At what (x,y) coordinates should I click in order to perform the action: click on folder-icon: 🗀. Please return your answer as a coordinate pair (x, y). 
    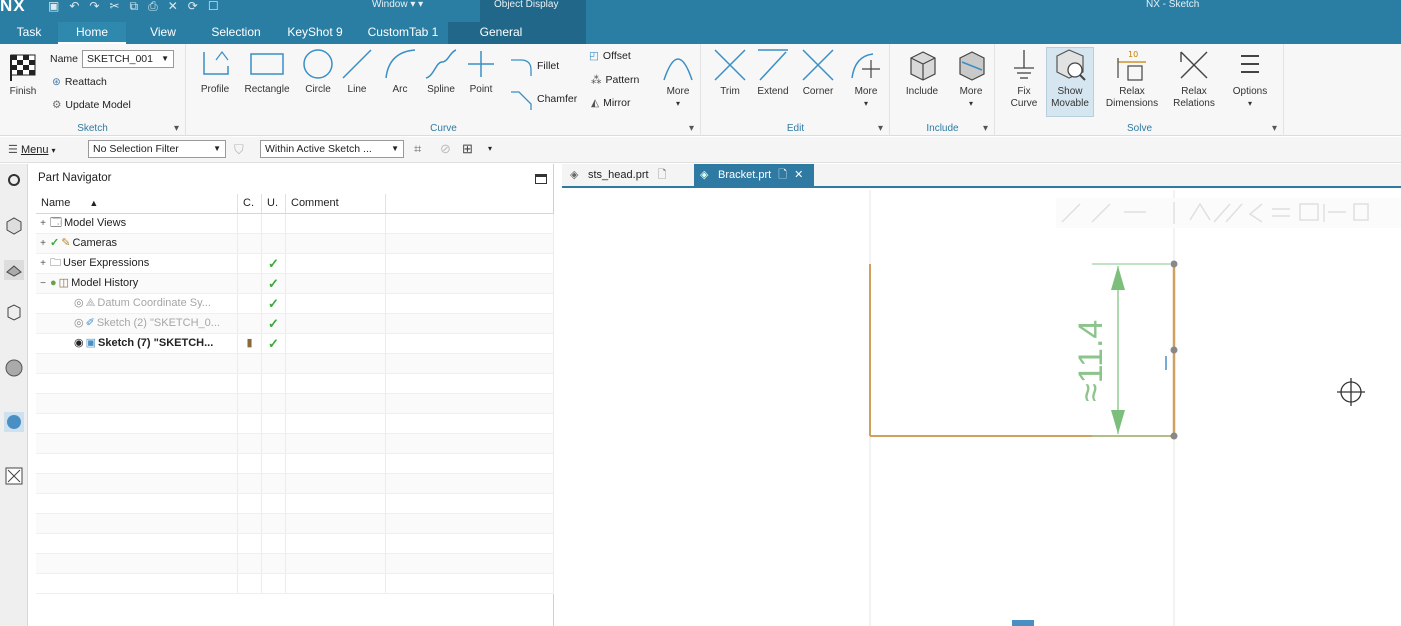
    Looking at the image, I should click on (55, 263).